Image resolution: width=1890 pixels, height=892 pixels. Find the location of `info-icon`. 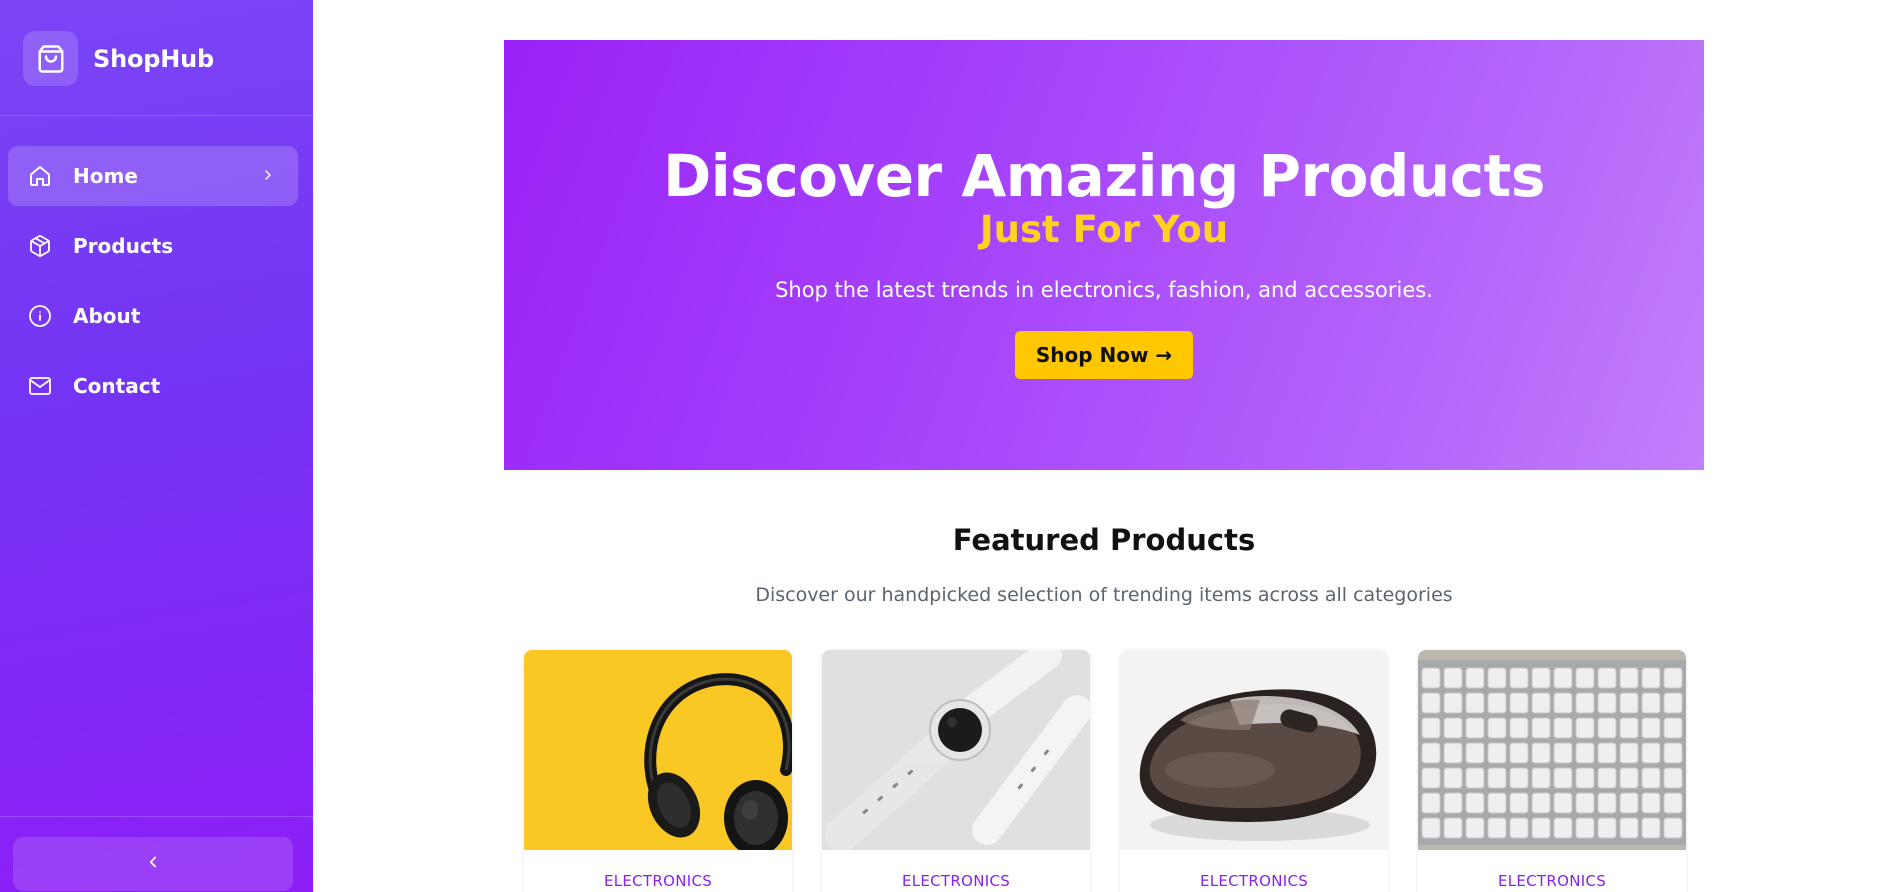

info-icon is located at coordinates (40, 316).